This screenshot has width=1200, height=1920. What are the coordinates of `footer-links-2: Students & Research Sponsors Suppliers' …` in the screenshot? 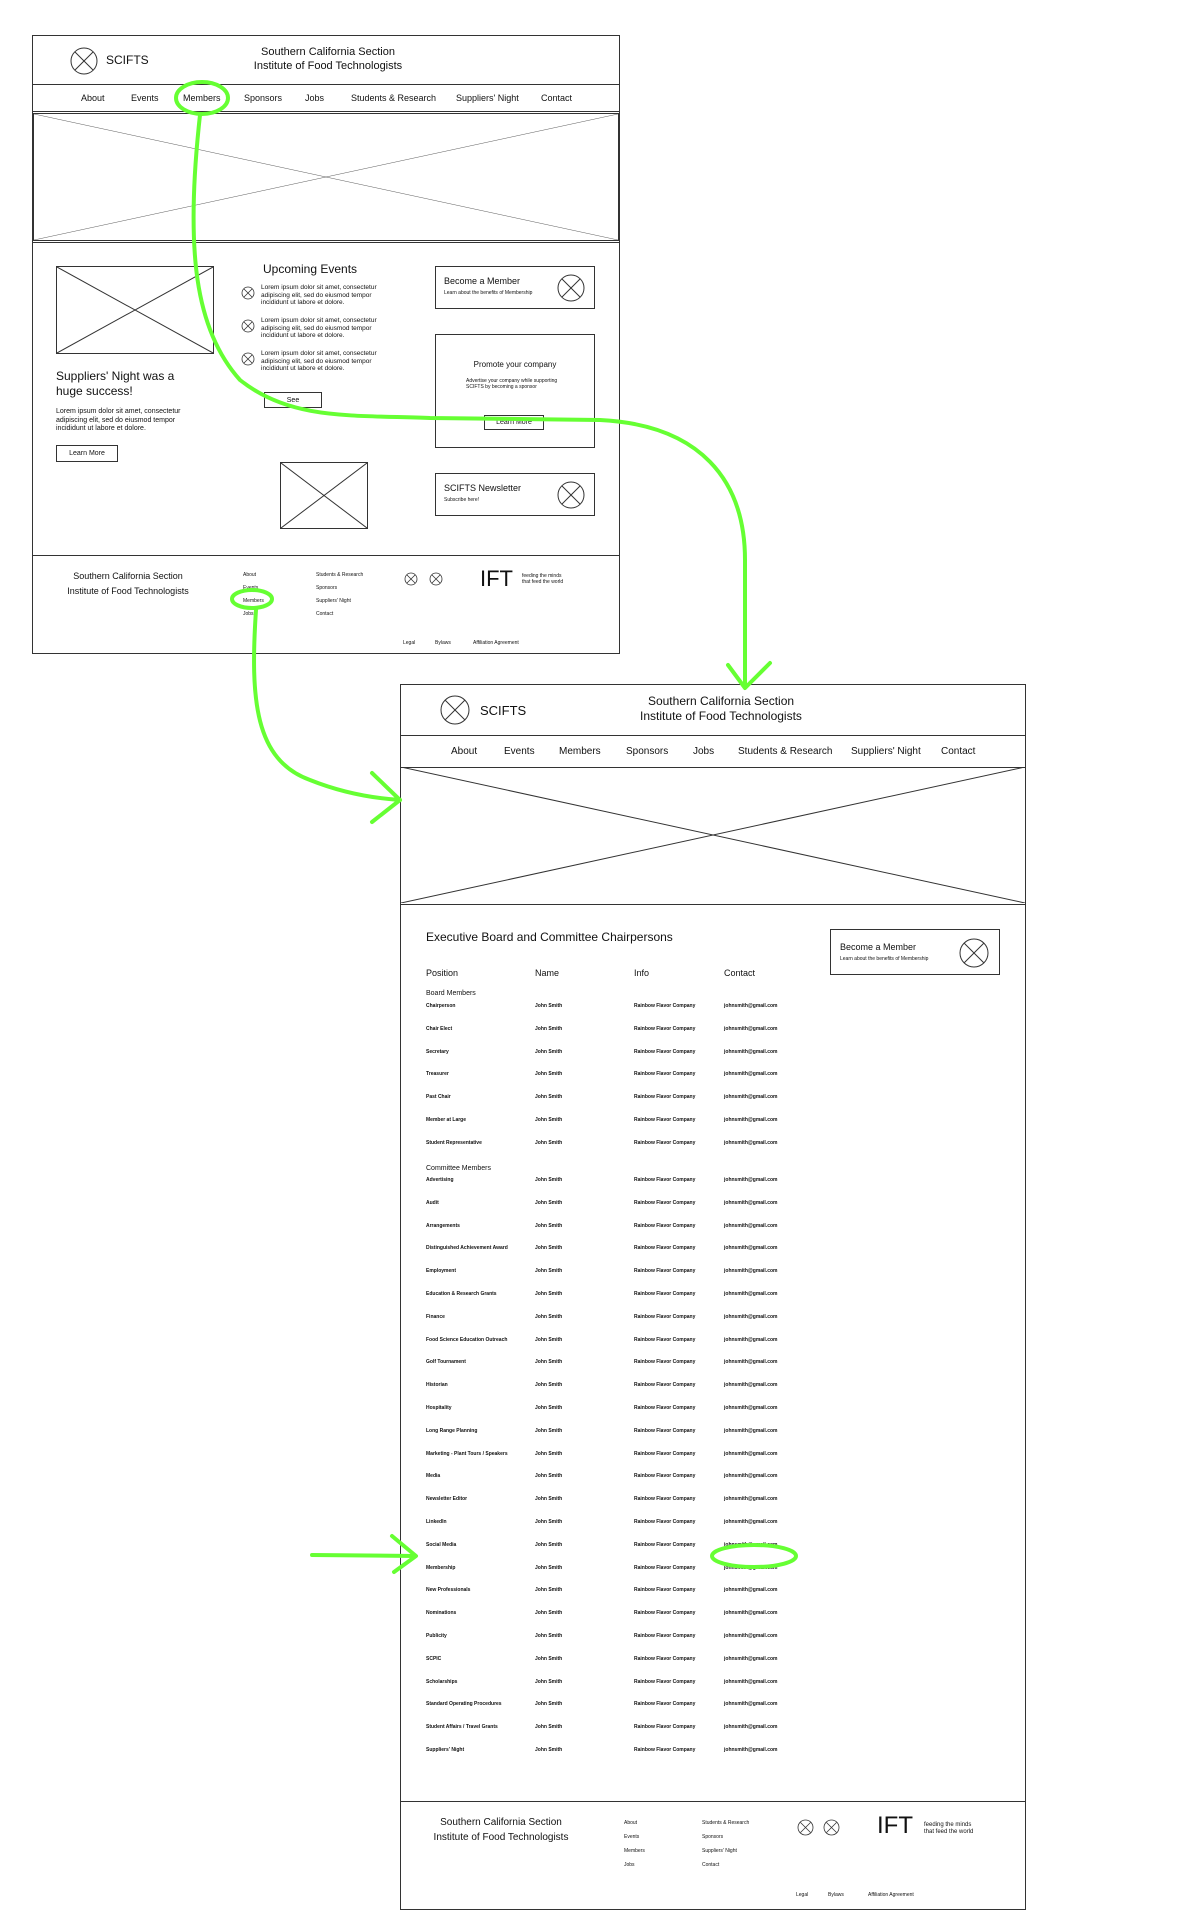 It's located at (339, 595).